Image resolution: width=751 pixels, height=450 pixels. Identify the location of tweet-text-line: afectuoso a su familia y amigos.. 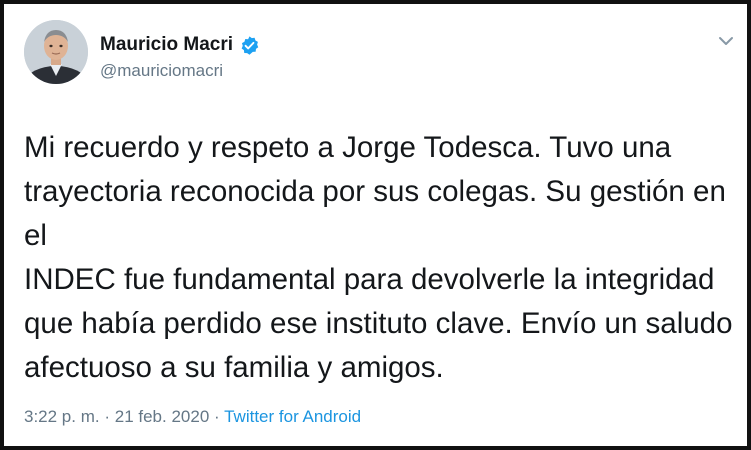
(234, 367).